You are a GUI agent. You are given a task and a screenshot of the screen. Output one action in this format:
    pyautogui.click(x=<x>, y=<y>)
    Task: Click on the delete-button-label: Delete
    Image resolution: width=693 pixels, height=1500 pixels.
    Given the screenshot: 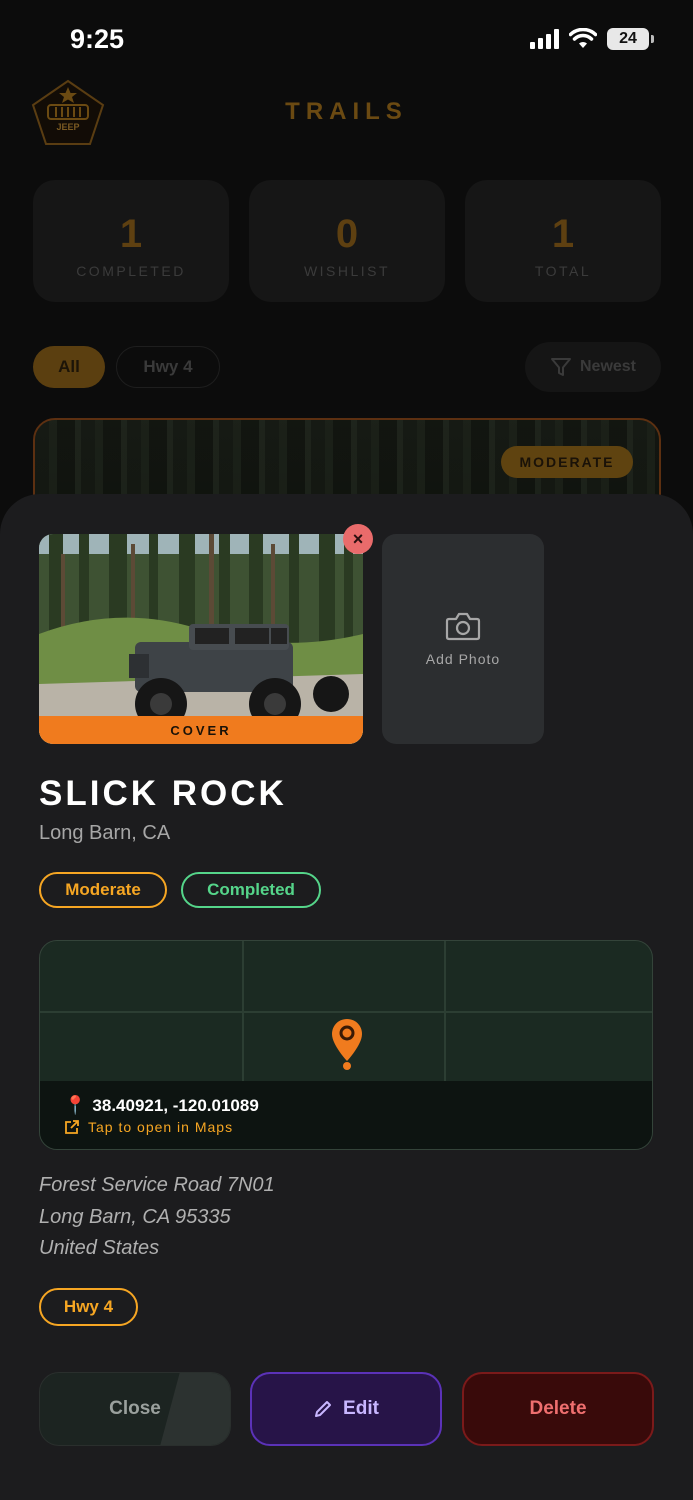 What is the action you would take?
    pyautogui.click(x=558, y=1408)
    